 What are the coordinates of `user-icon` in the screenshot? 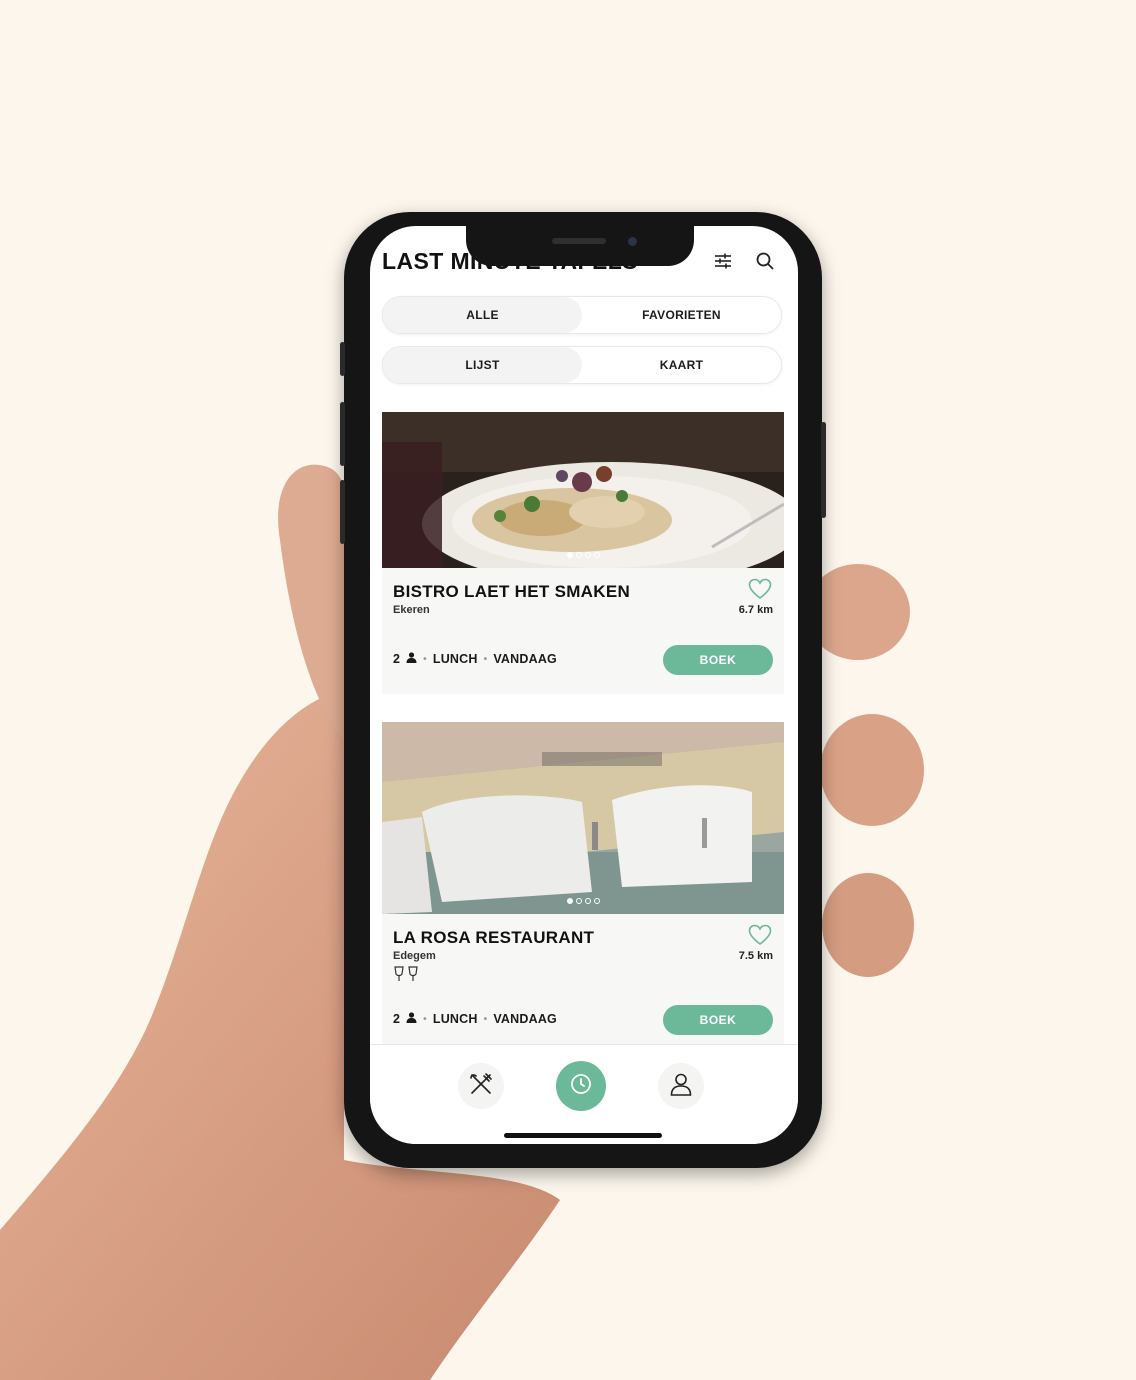 It's located at (681, 1086).